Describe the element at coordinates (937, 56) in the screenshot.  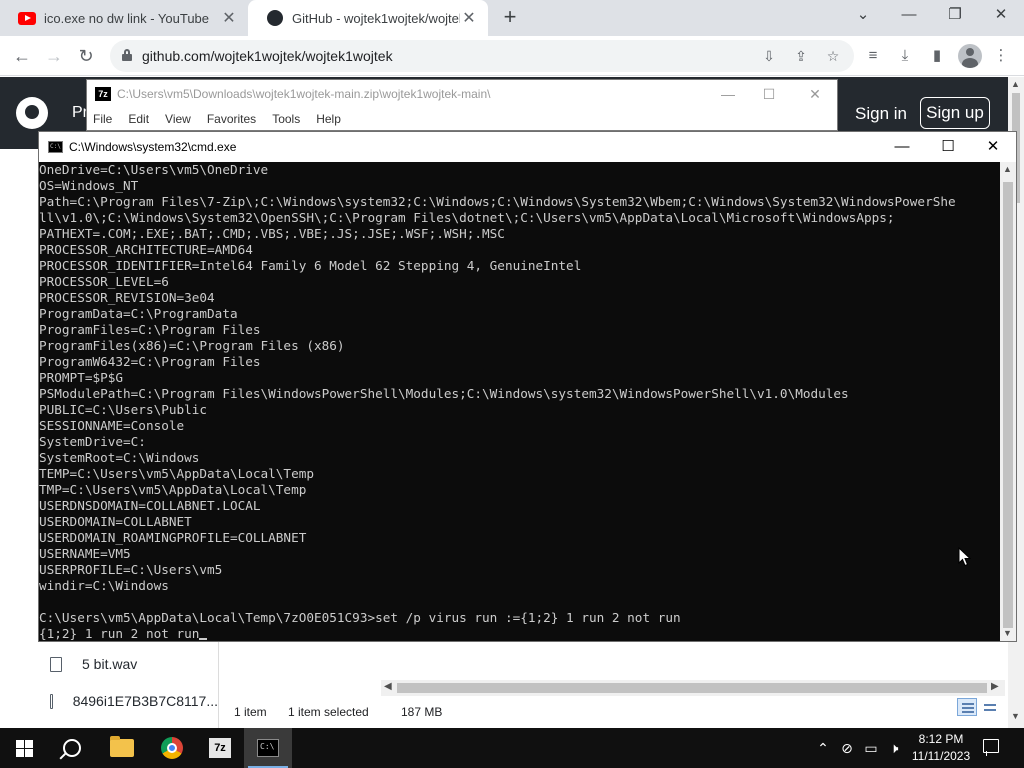
I see `side-panel-icon: ▮` at that location.